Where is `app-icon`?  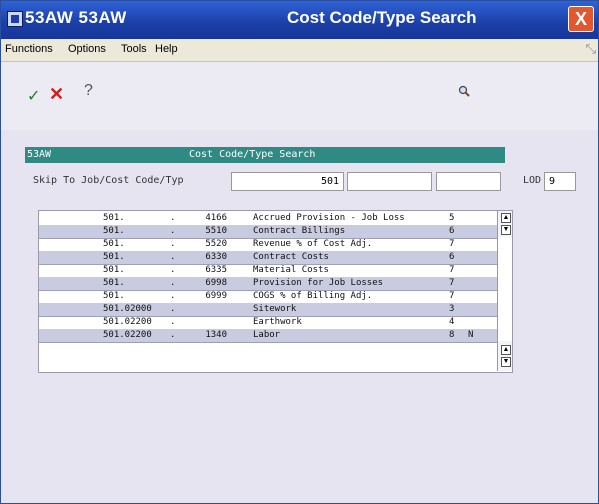
app-icon is located at coordinates (15, 19).